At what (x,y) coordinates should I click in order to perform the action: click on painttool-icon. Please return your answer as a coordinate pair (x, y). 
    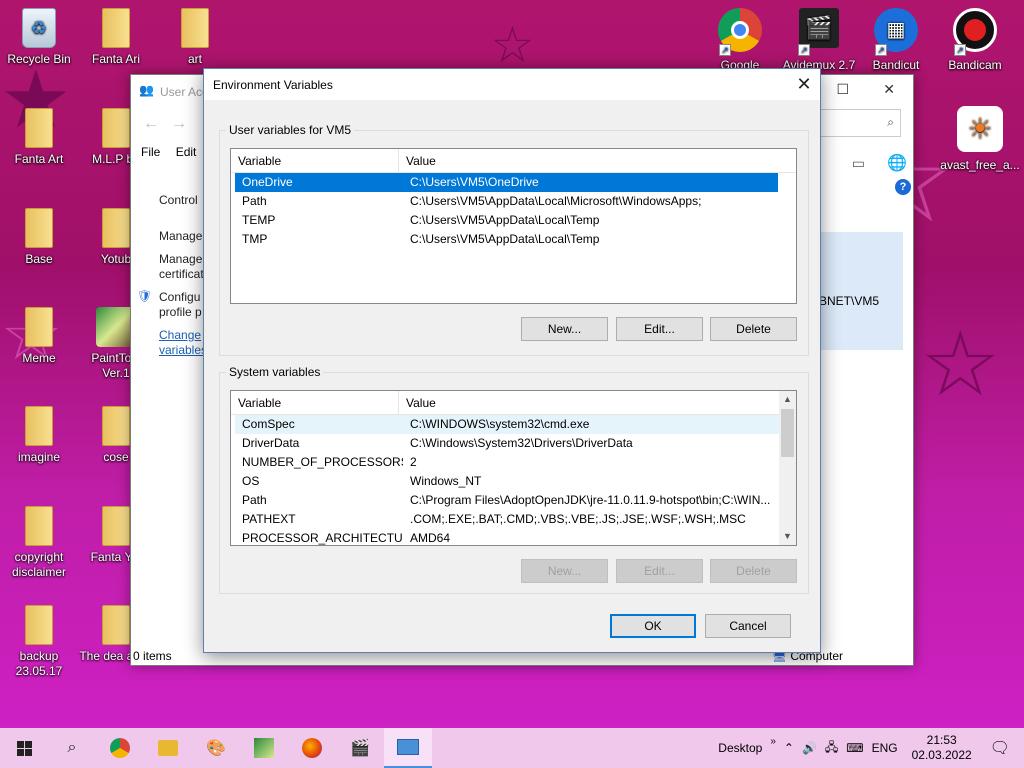
    Looking at the image, I should click on (264, 748).